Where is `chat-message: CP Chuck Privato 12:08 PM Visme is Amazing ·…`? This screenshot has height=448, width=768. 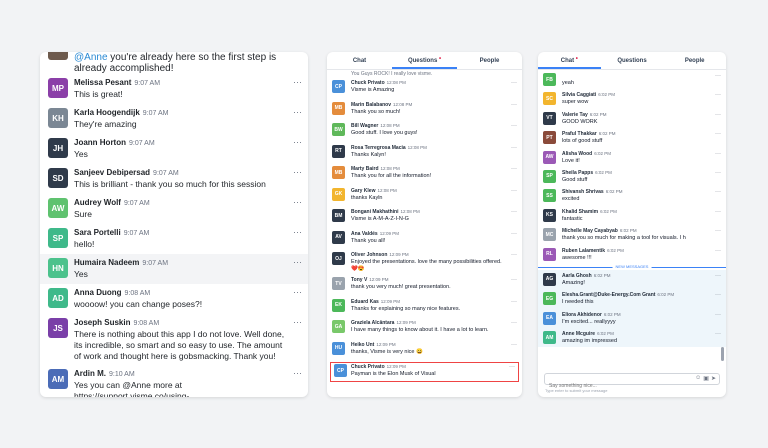
chat-message: CP Chuck Privato 12:08 PM Visme is Amazing ·… is located at coordinates (424, 88).